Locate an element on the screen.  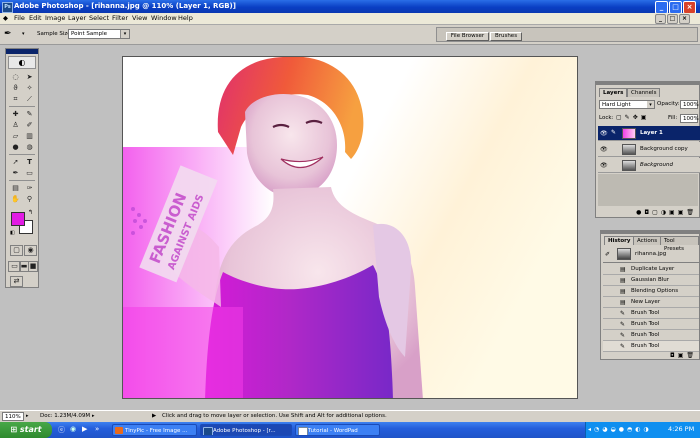
arrow-icon: ▶ is located at coordinates (154, 416).